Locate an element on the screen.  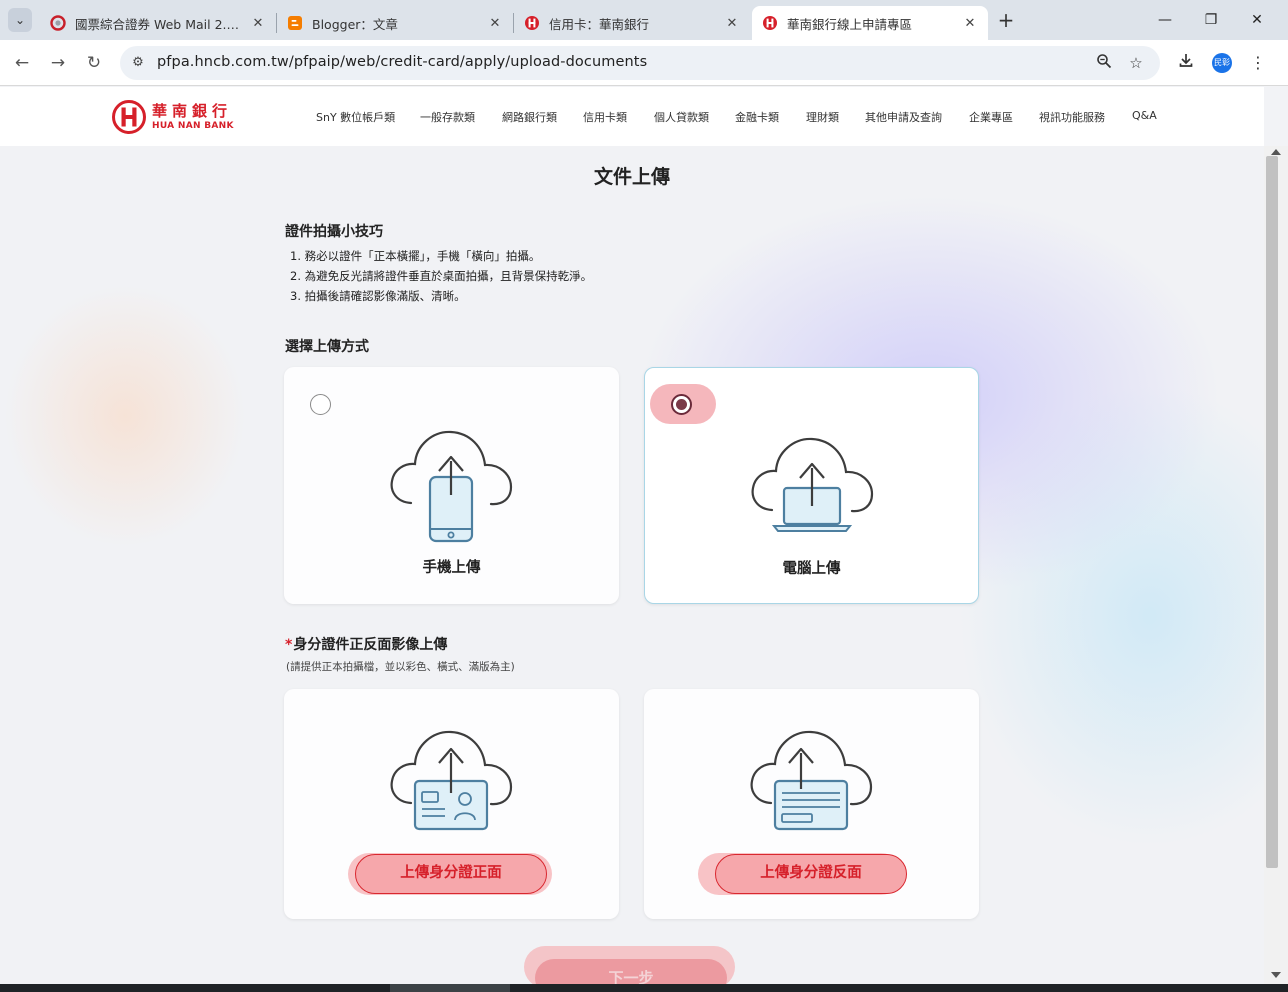
computer-upload-label: 電腦上傳 is located at coordinates (811, 569).